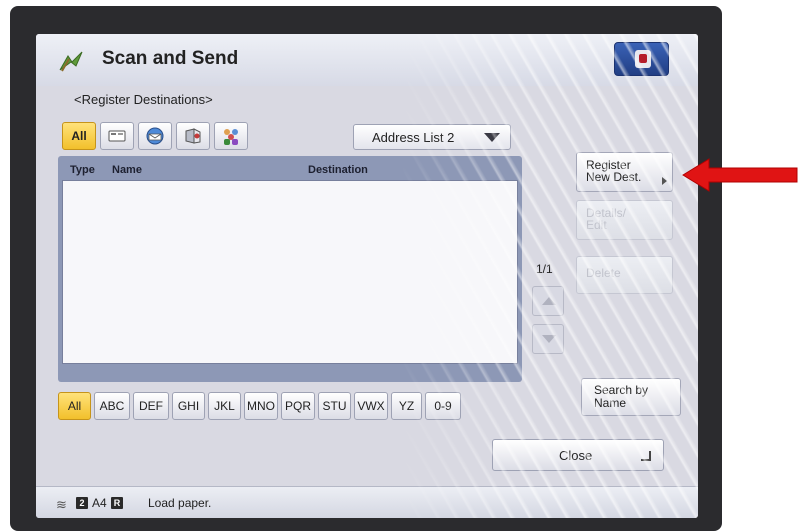 The height and width of the screenshot is (531, 799). I want to click on filter-ghi: GHI, so click(188, 406).